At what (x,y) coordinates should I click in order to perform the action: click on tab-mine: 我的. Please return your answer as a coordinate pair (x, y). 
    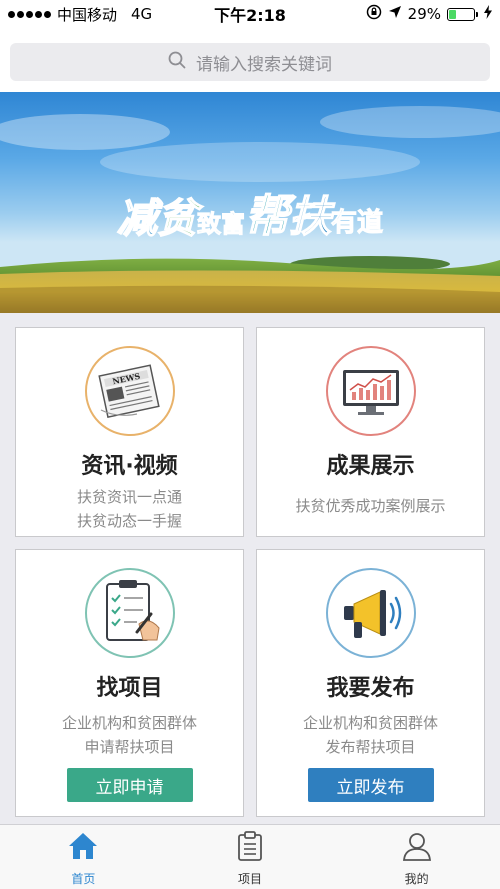
    Looking at the image, I should click on (416, 857).